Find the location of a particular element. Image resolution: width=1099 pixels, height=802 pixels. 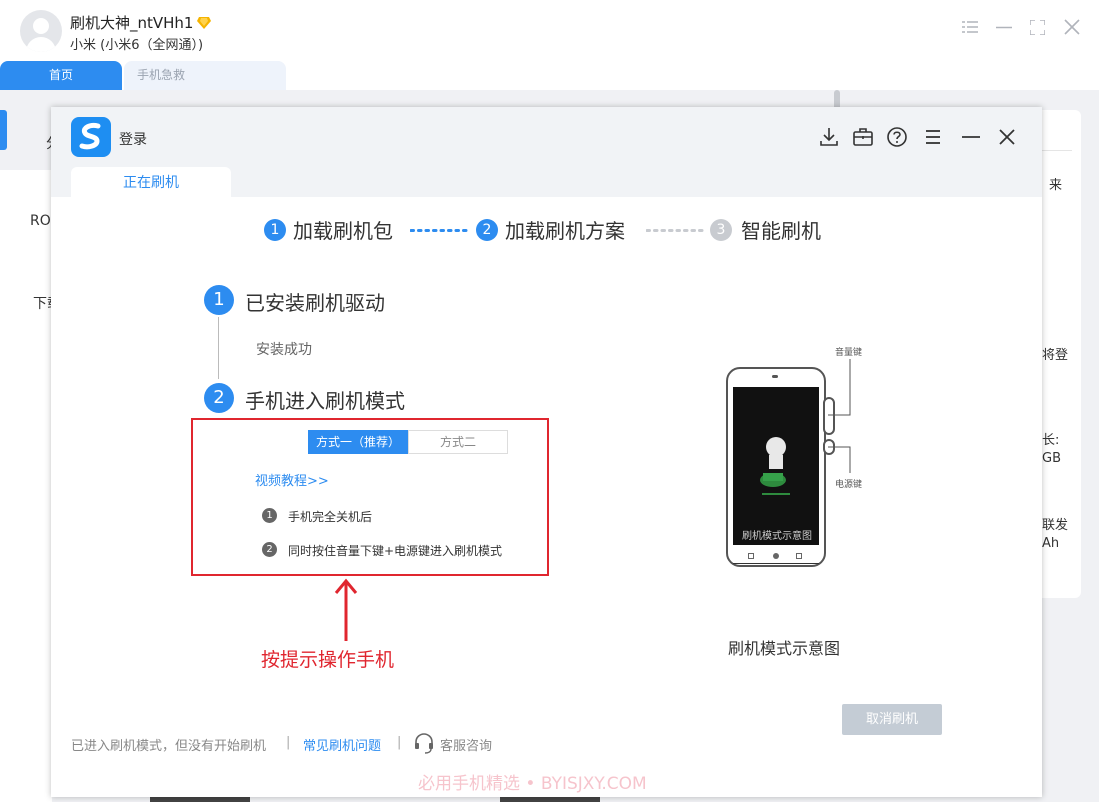

cancel-flash-button: 取消刷机 is located at coordinates (892, 719).